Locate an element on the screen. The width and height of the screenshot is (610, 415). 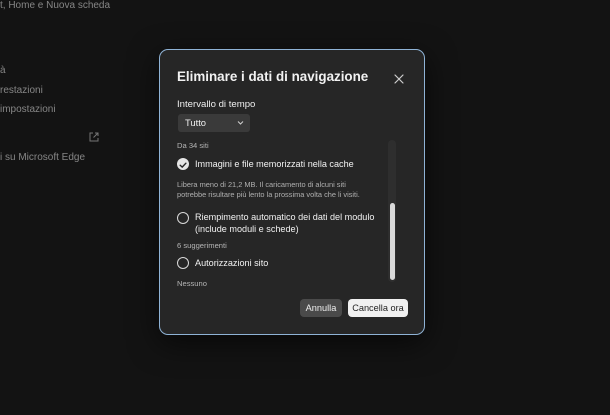
option-label: Autorizzazioni sito is located at coordinates (232, 263).